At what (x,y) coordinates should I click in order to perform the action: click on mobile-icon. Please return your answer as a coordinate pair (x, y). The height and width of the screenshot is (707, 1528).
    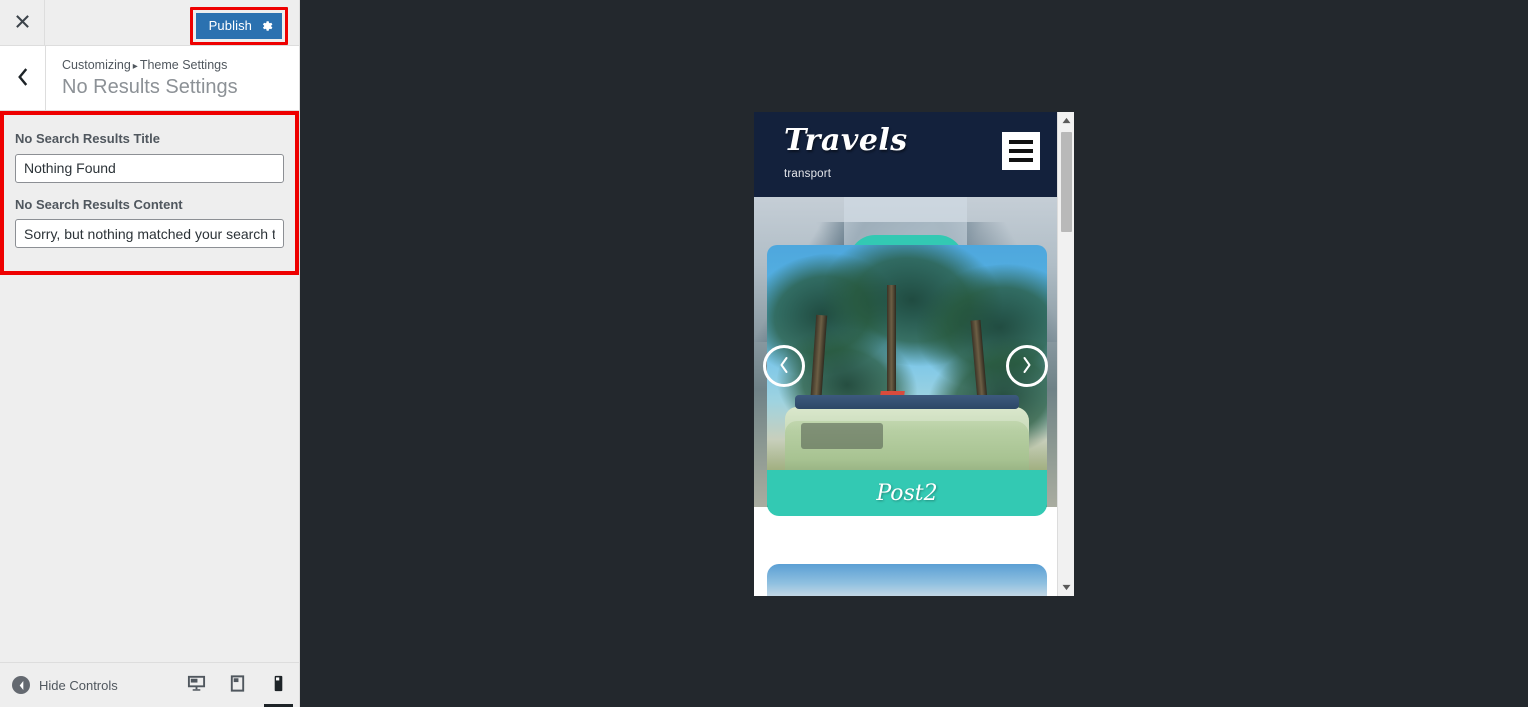
    Looking at the image, I should click on (278, 685).